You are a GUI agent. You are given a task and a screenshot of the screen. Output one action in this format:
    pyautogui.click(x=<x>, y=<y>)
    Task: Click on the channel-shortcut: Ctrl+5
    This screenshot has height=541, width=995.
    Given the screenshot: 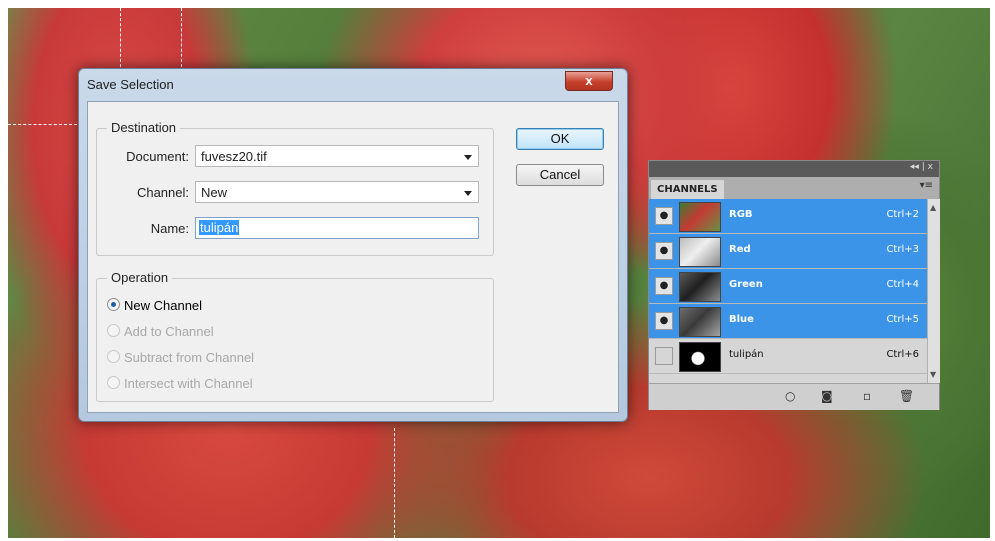 What is the action you would take?
    pyautogui.click(x=902, y=319)
    